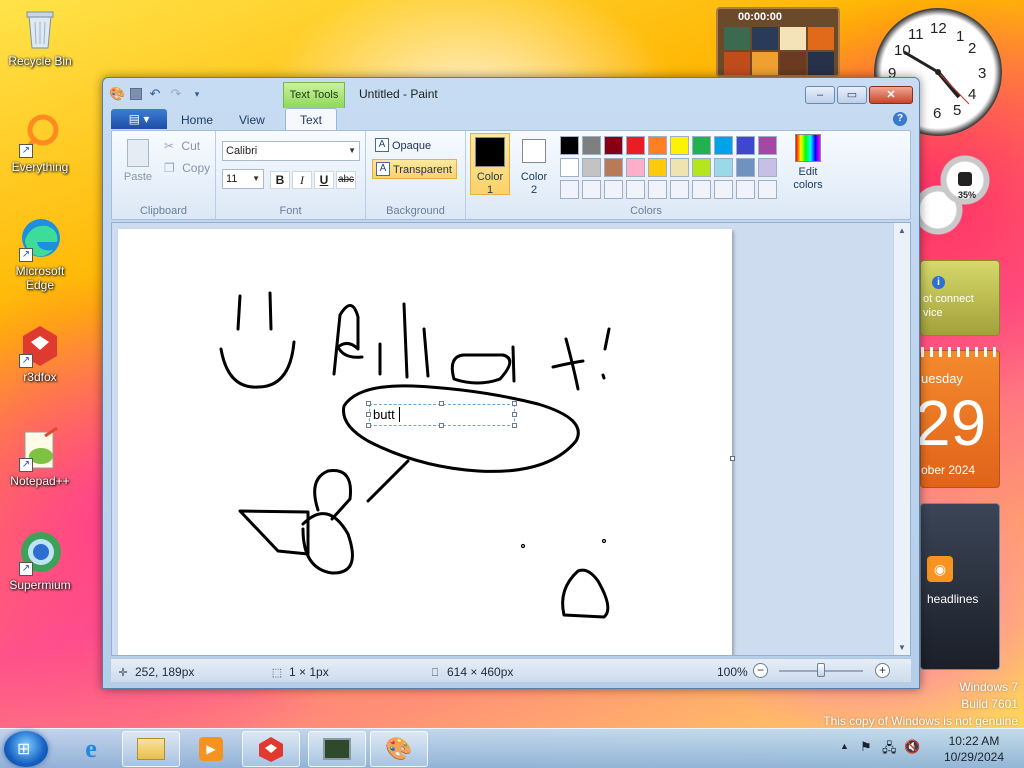 The height and width of the screenshot is (768, 1024). What do you see at coordinates (882, 670) in the screenshot?
I see `zoom-in-button: +` at bounding box center [882, 670].